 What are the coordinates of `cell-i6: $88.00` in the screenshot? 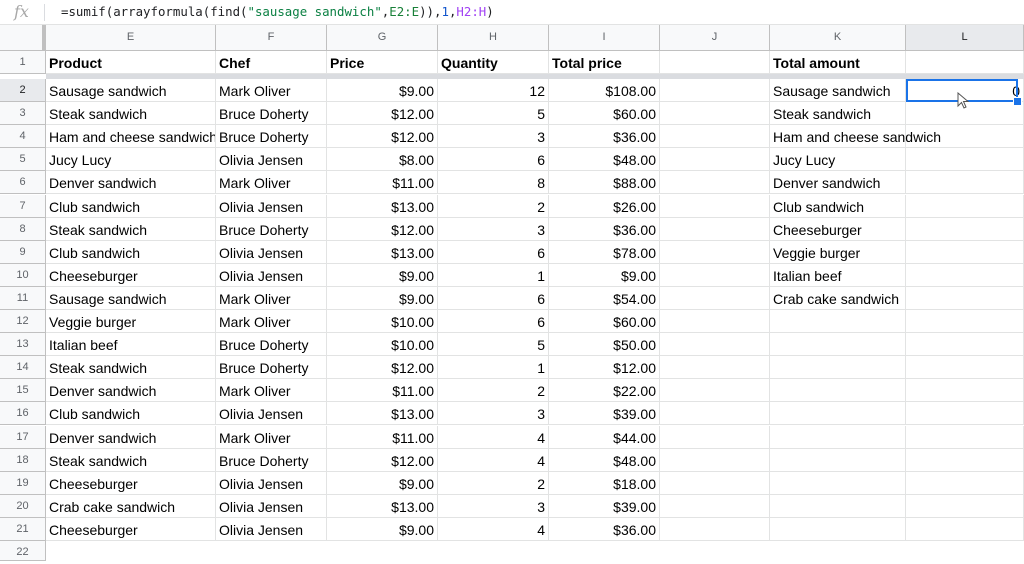 It's located at (604, 183).